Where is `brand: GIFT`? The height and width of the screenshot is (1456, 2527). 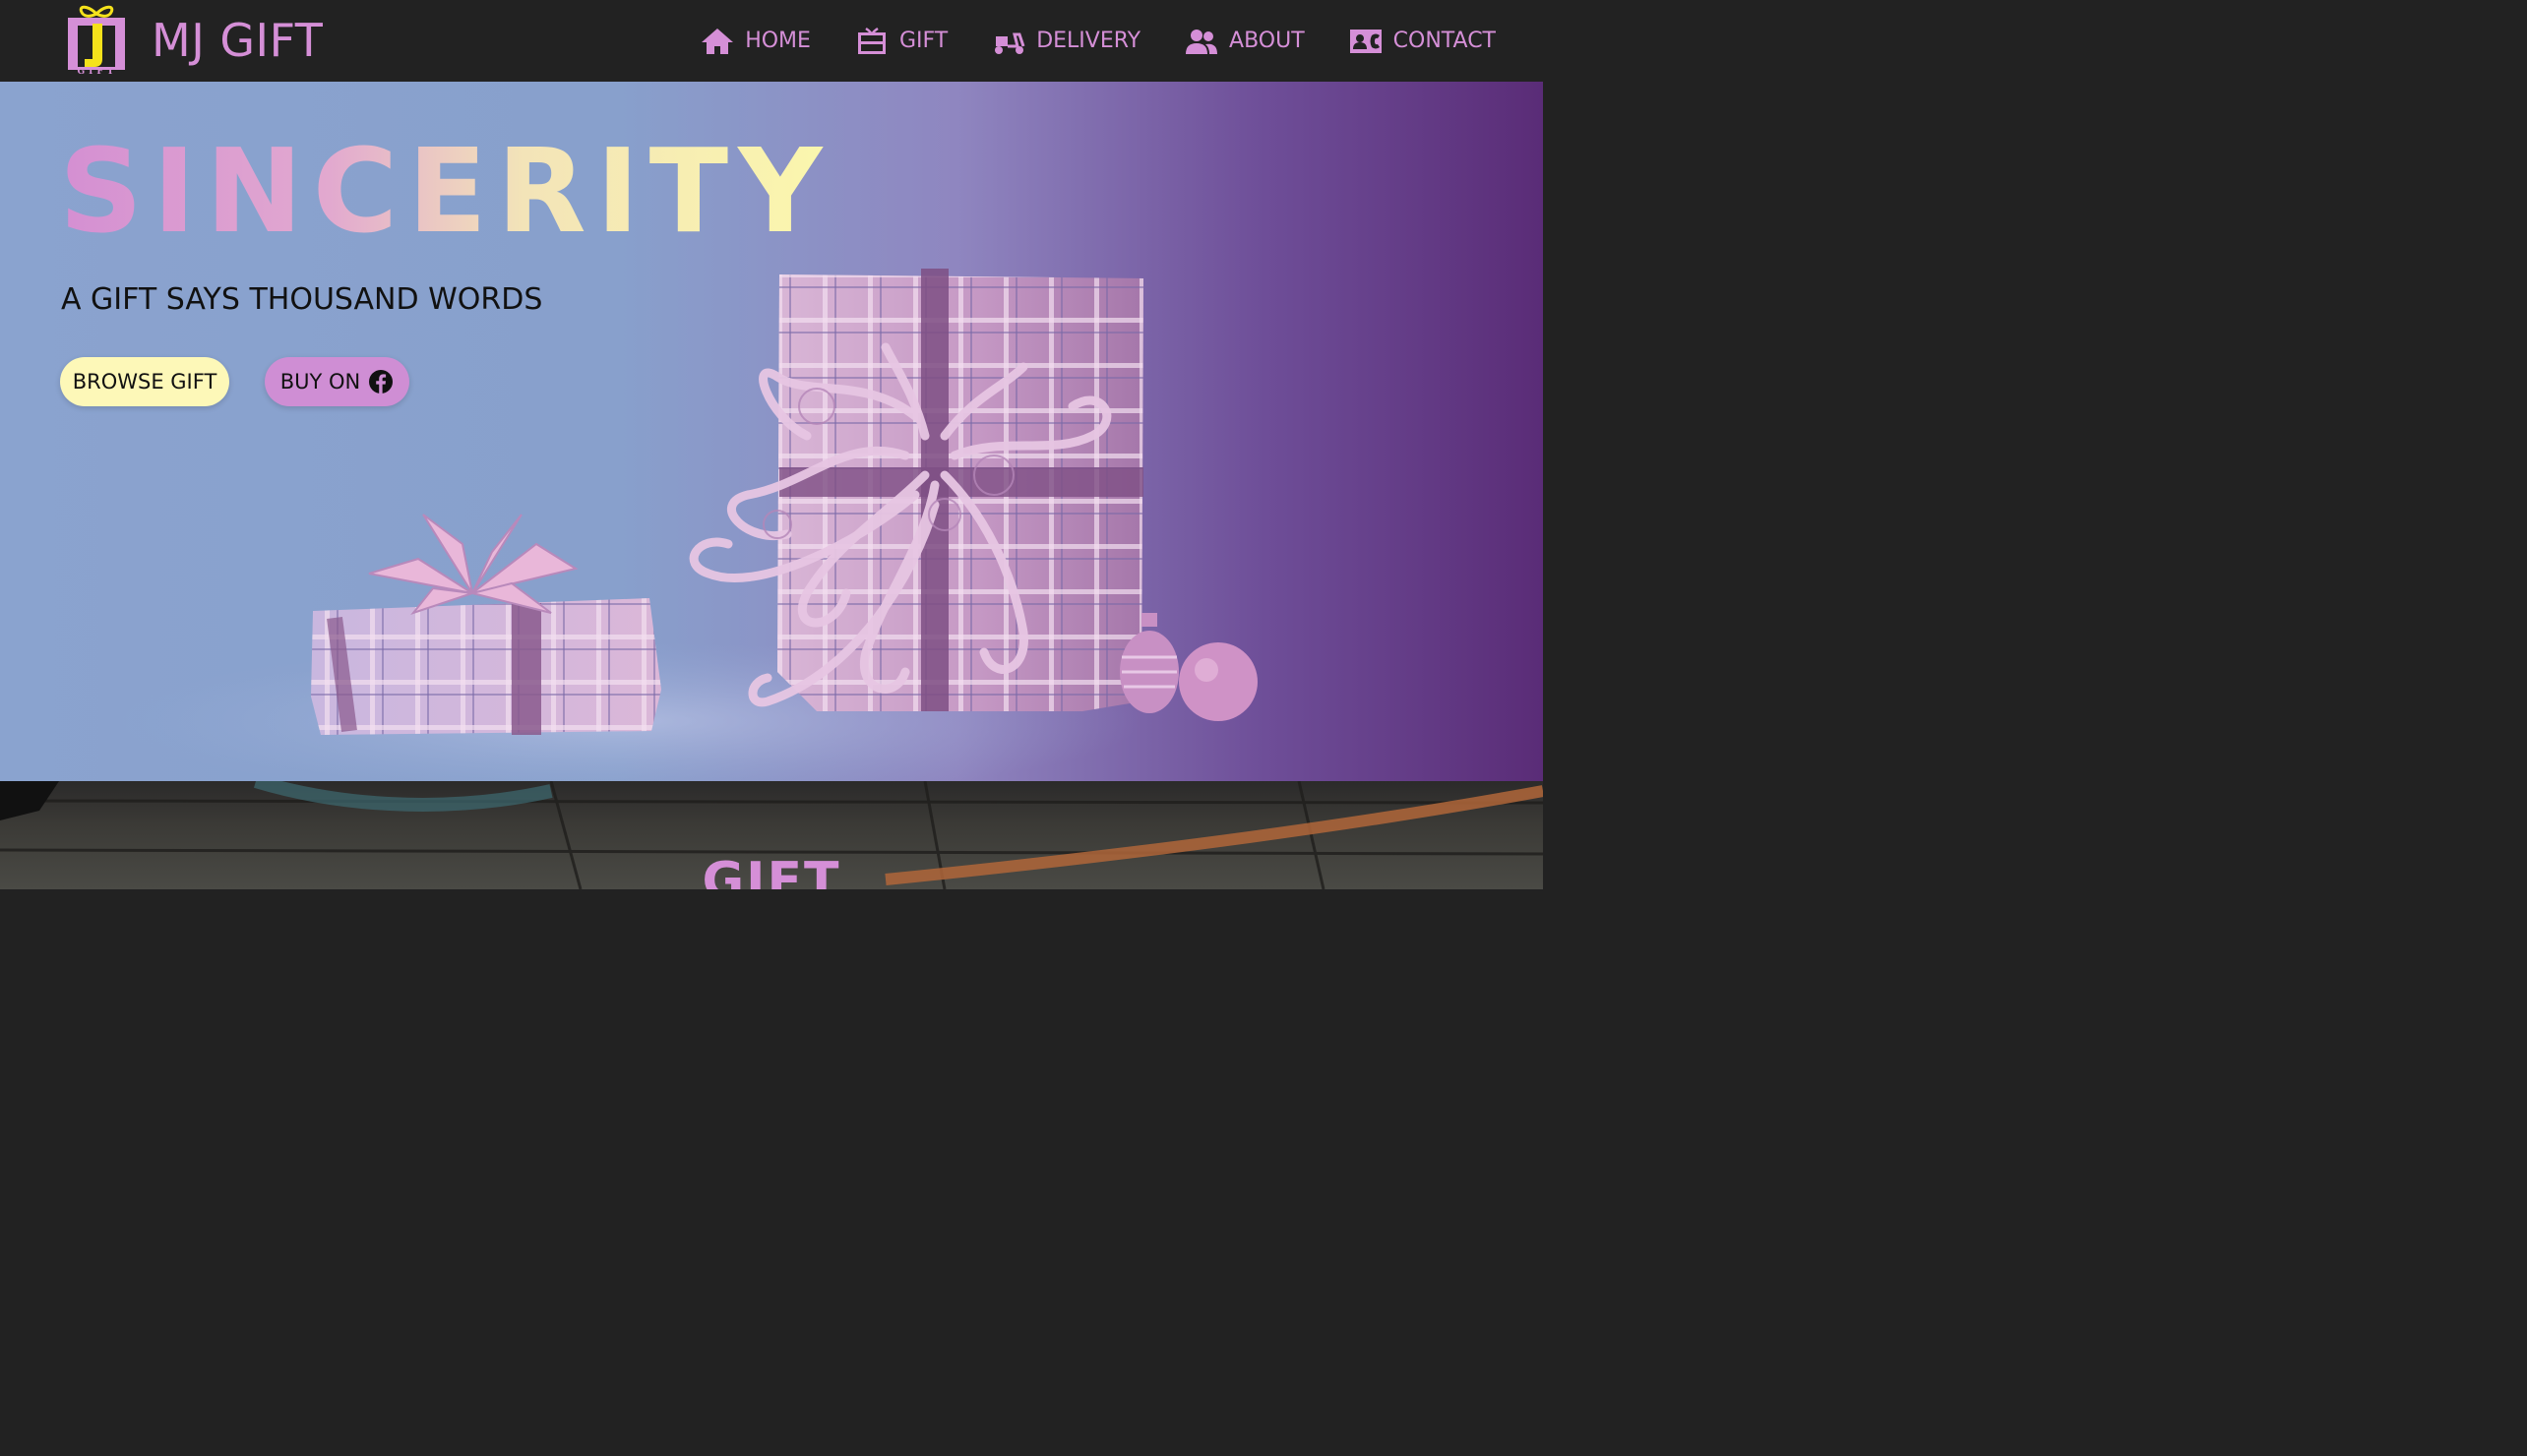
brand: GIFT is located at coordinates (96, 39).